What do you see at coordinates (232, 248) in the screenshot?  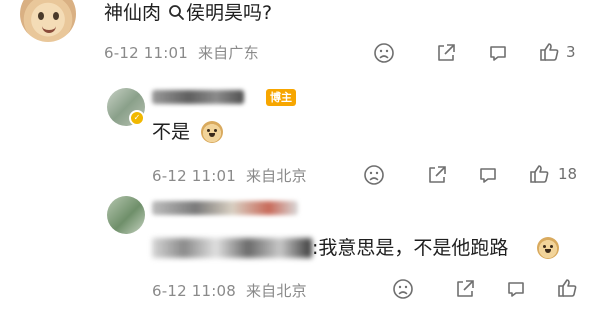 I see `mention-redacted` at bounding box center [232, 248].